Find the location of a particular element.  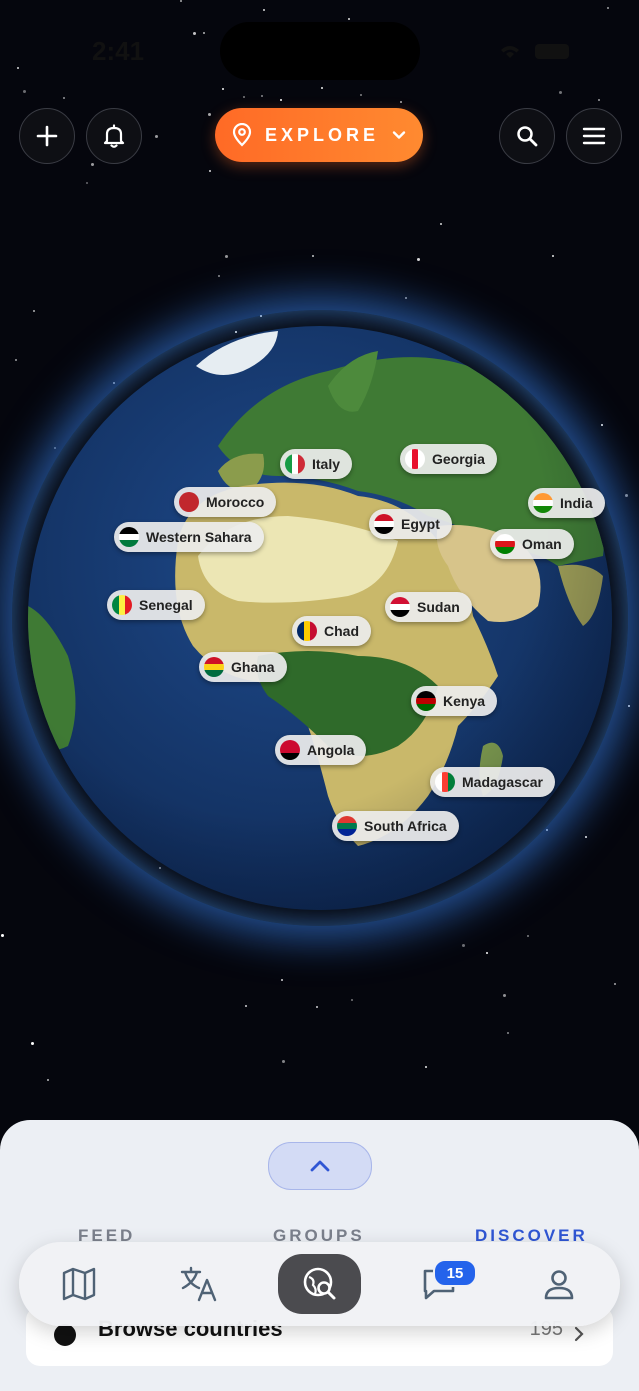

status-bar: 2:41 is located at coordinates (319, 50).